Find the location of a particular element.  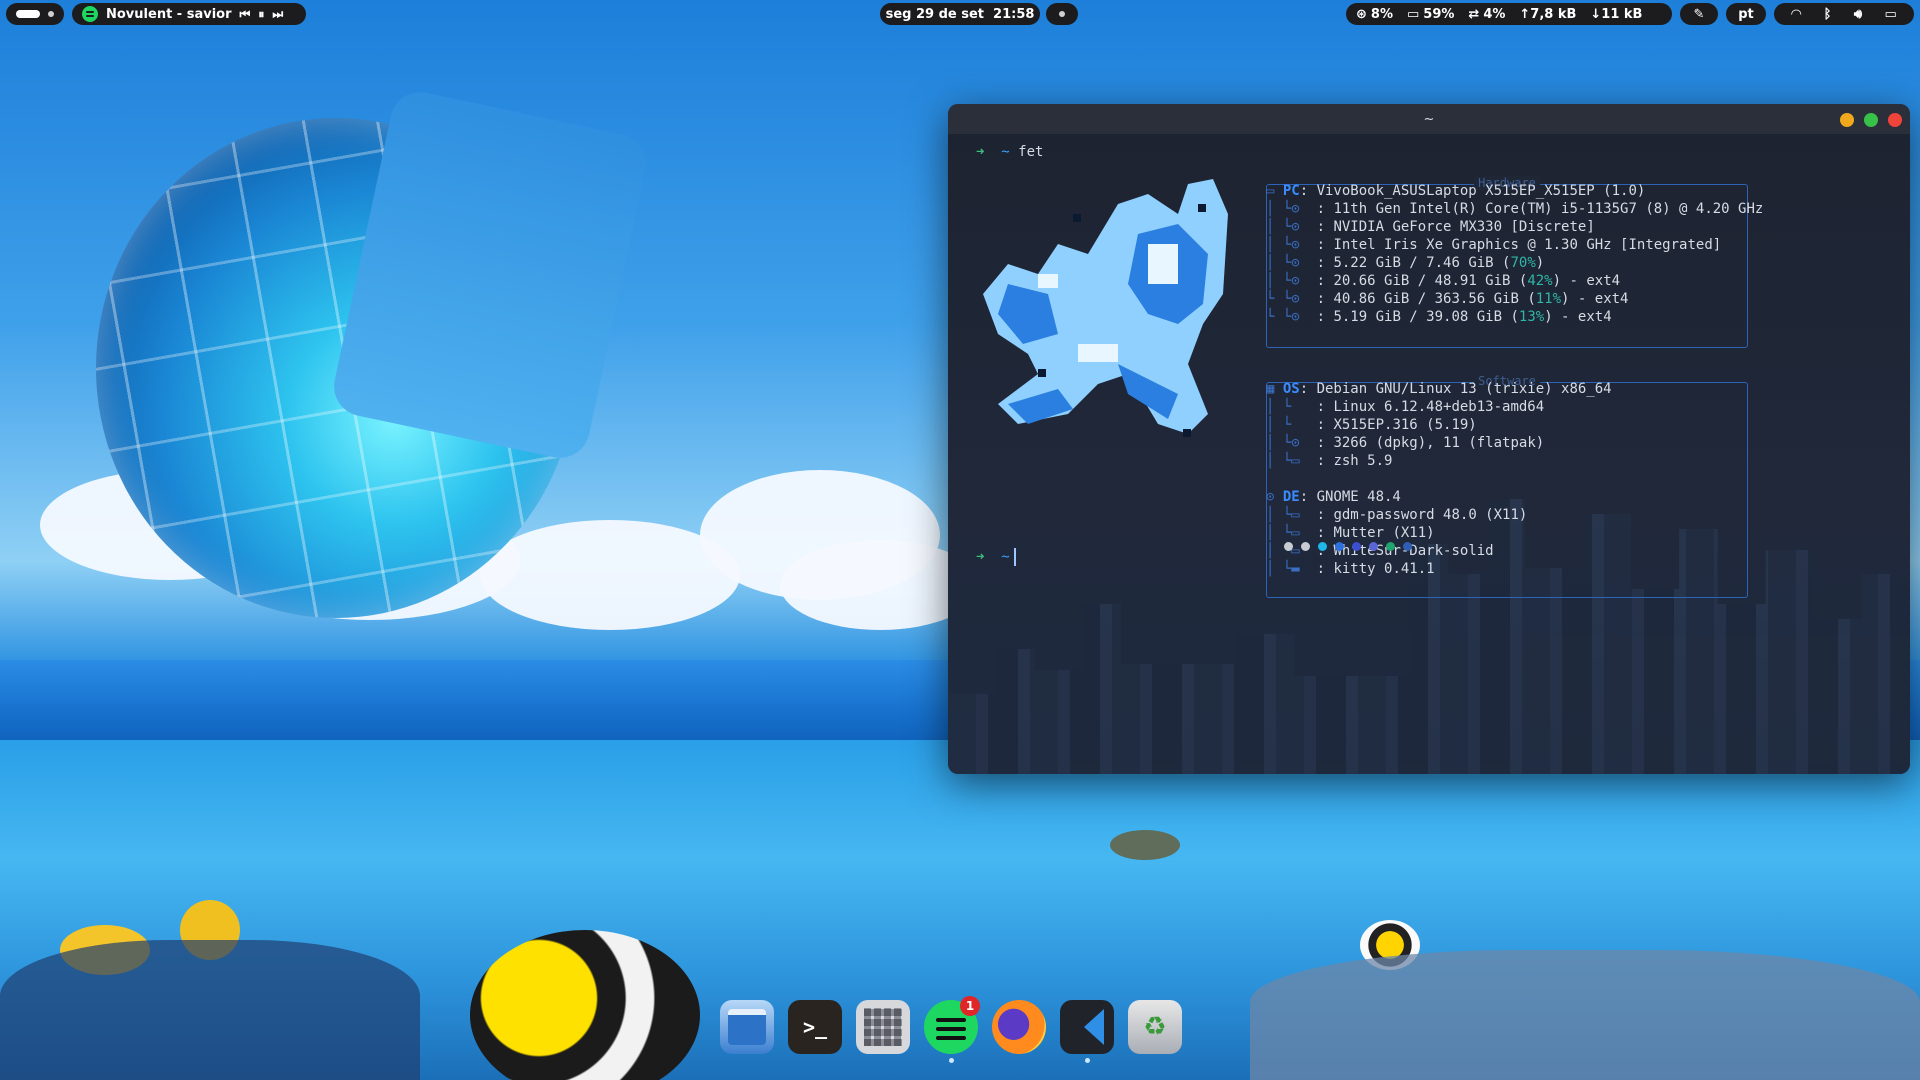

pause-icon: ⏸ is located at coordinates (261, 14).